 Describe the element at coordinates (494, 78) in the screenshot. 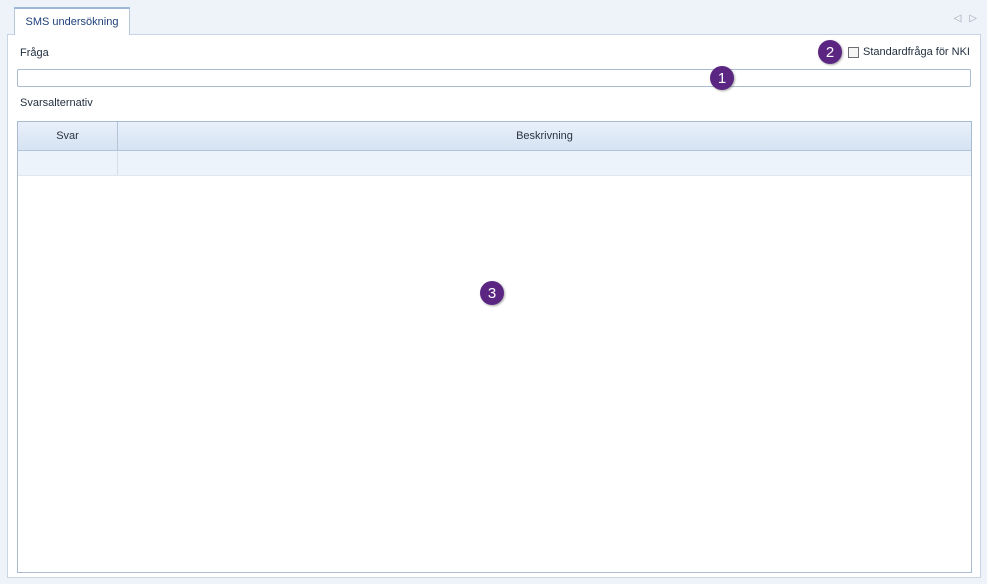

I see `question-input` at that location.